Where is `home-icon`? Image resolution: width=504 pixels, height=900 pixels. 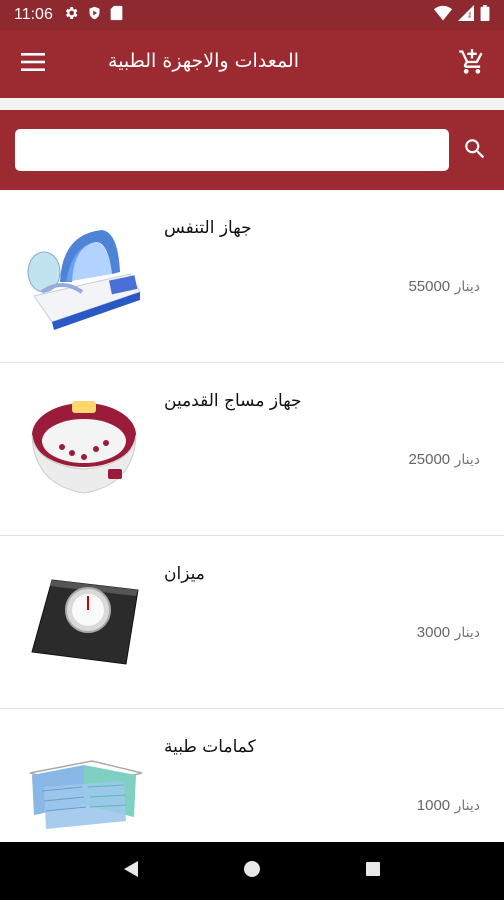
home-icon is located at coordinates (252, 871).